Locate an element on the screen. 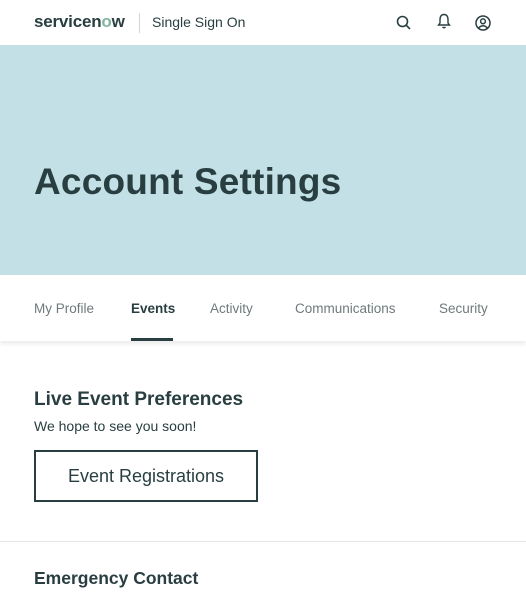 The image size is (526, 600). section-divider is located at coordinates (263, 541).